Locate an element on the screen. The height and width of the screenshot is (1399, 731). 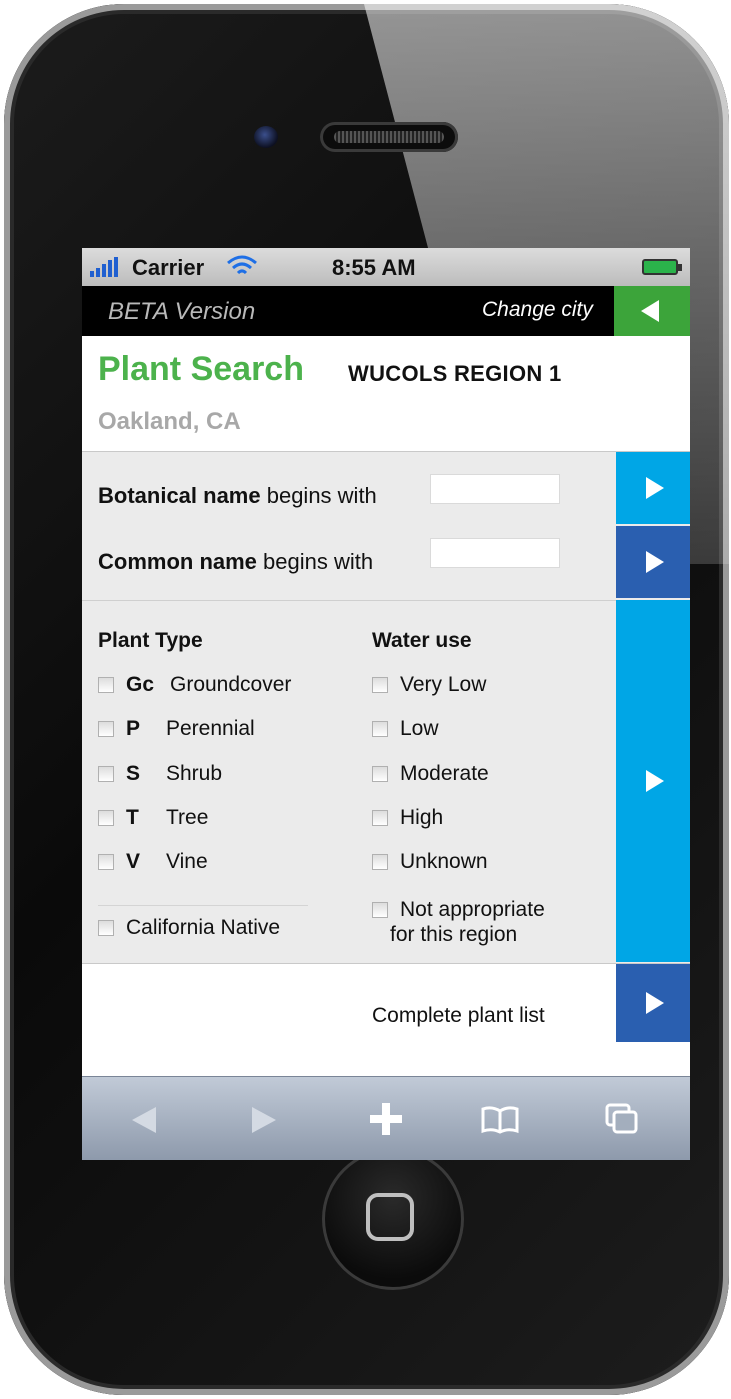
signal-bars-icon is located at coordinates (104, 267).